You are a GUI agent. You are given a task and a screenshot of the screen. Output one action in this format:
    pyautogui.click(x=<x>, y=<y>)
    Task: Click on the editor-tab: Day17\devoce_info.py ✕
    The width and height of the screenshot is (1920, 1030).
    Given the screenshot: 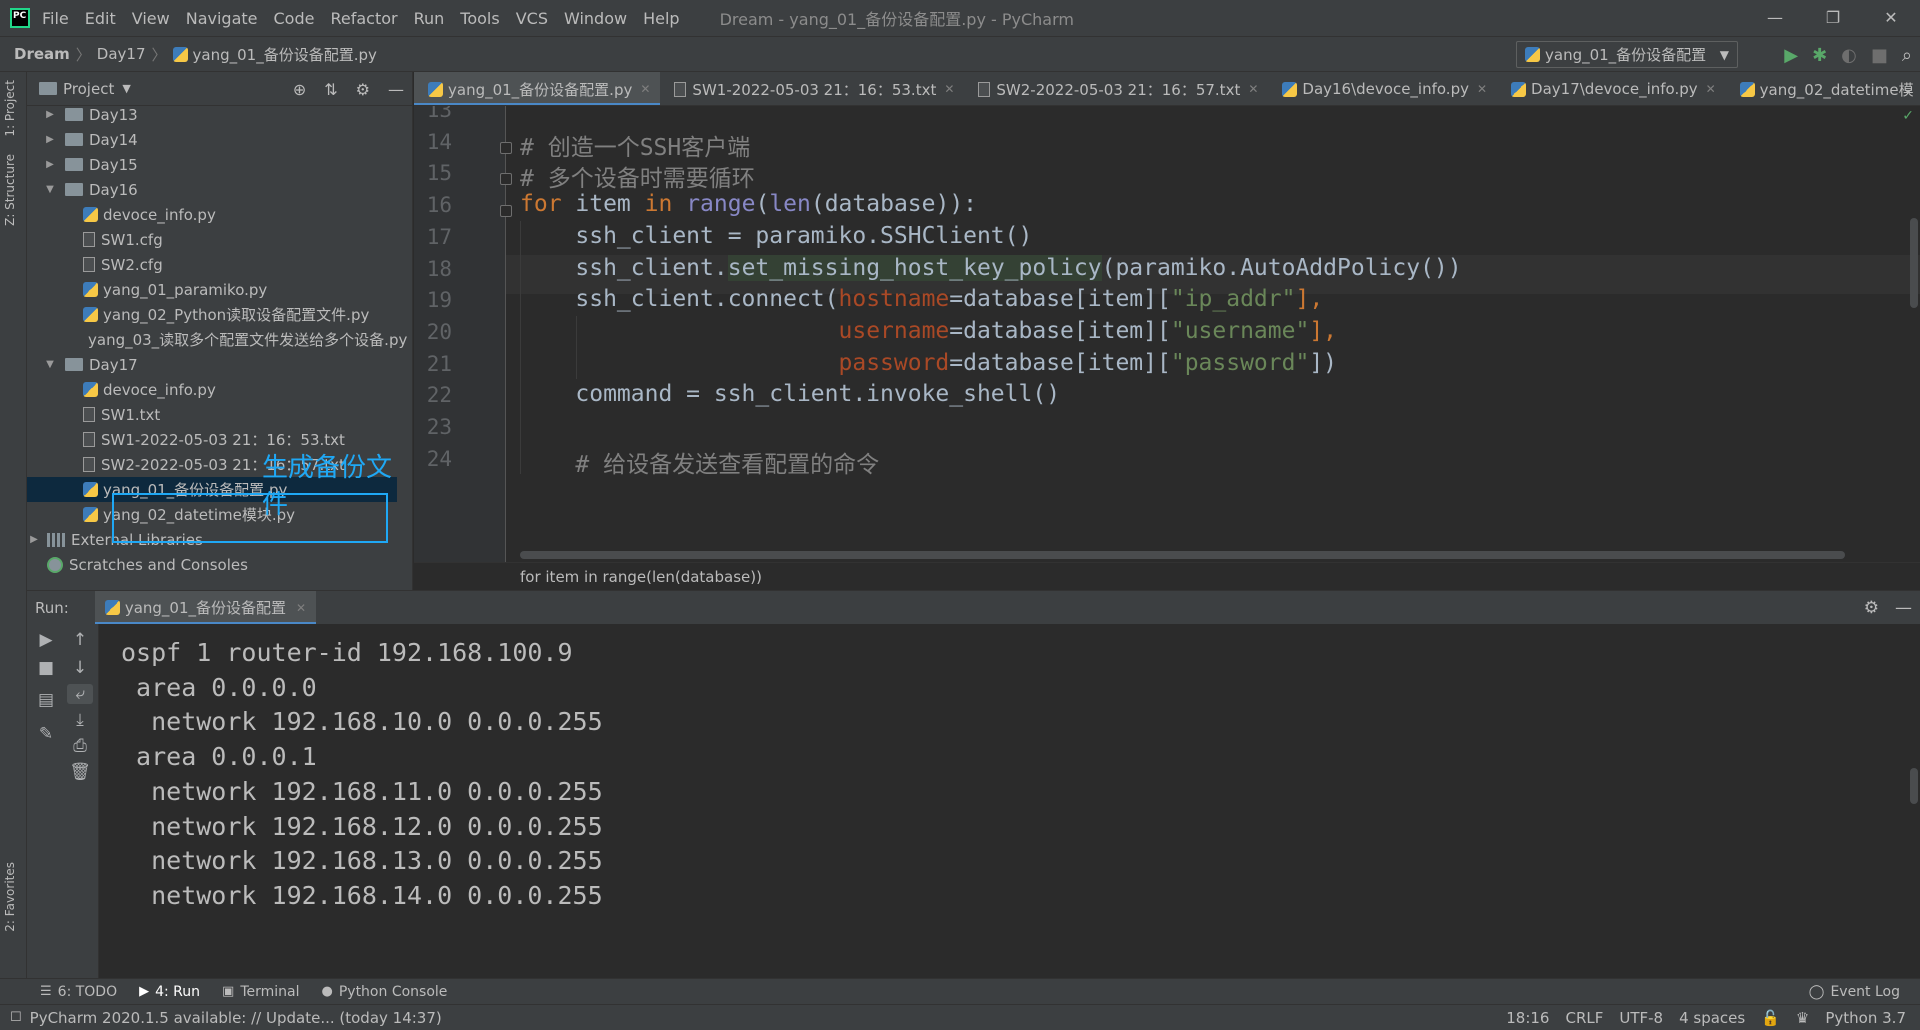 What is the action you would take?
    pyautogui.click(x=1611, y=88)
    